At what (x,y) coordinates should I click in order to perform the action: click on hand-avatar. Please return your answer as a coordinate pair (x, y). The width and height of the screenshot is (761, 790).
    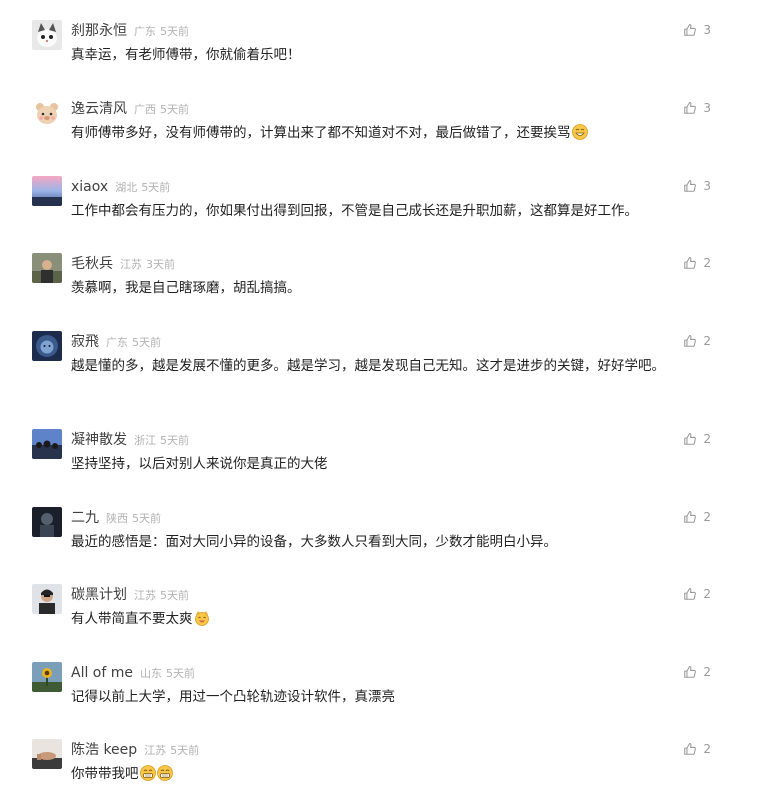
    Looking at the image, I should click on (47, 754).